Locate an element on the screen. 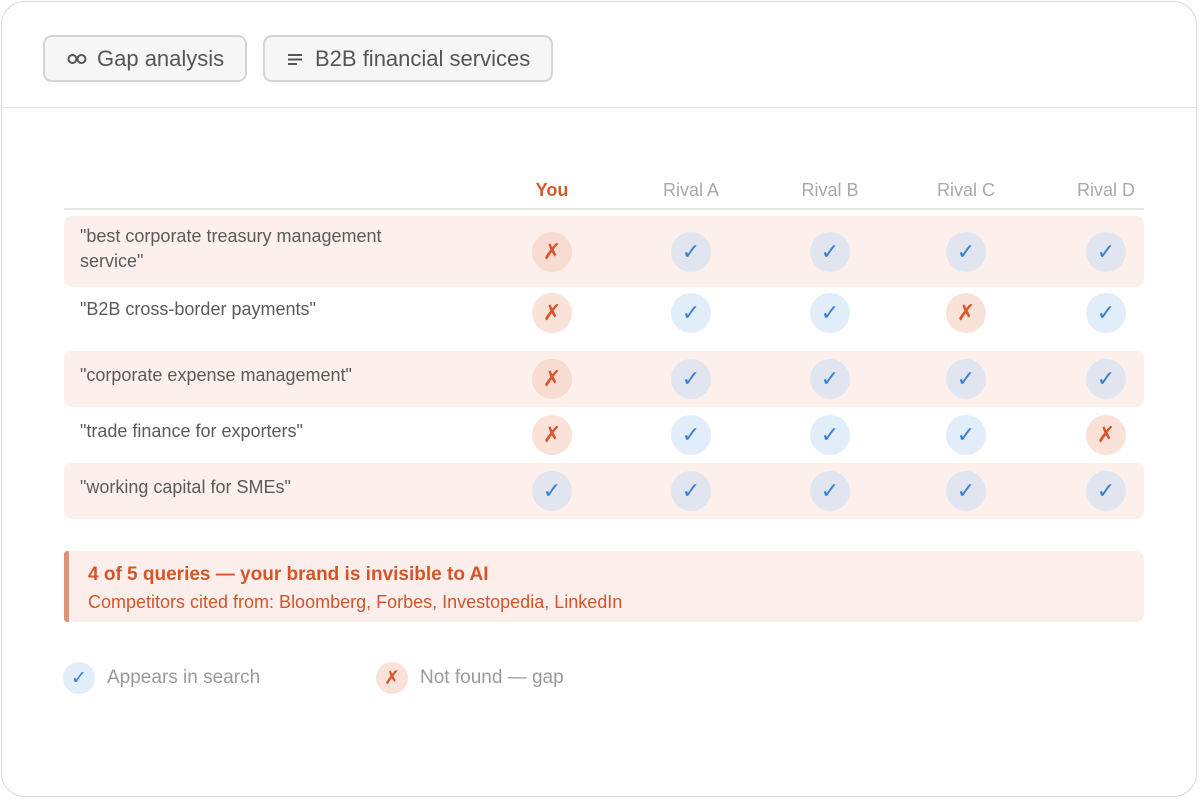 The height and width of the screenshot is (800, 1200). legend-gap-label: Not found — gap is located at coordinates (492, 677).